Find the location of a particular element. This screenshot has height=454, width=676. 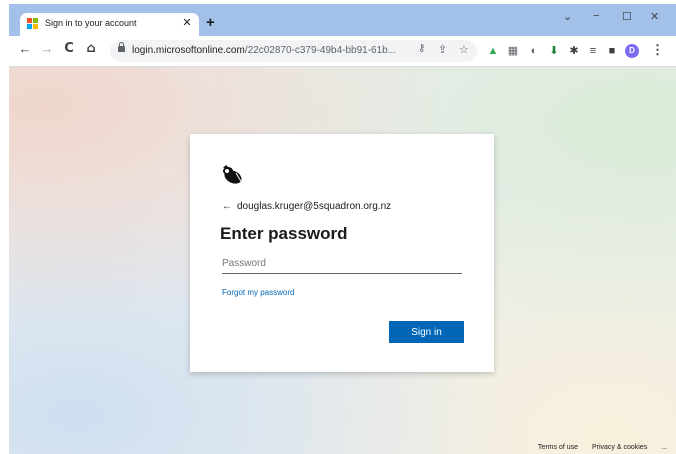

url-domain: login.microsoftonline.com is located at coordinates (188, 50).